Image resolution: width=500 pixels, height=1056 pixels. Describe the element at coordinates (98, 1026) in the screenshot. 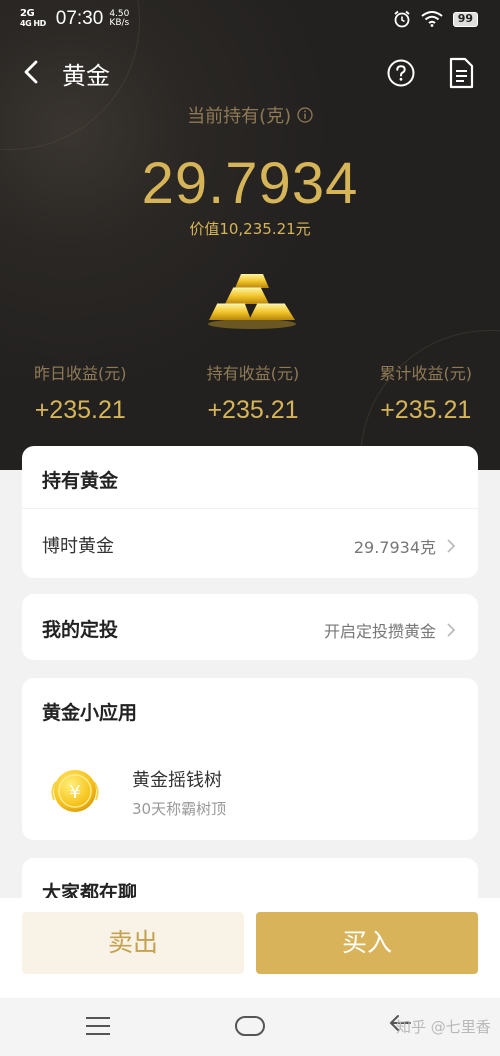

I see `menu-icon` at that location.